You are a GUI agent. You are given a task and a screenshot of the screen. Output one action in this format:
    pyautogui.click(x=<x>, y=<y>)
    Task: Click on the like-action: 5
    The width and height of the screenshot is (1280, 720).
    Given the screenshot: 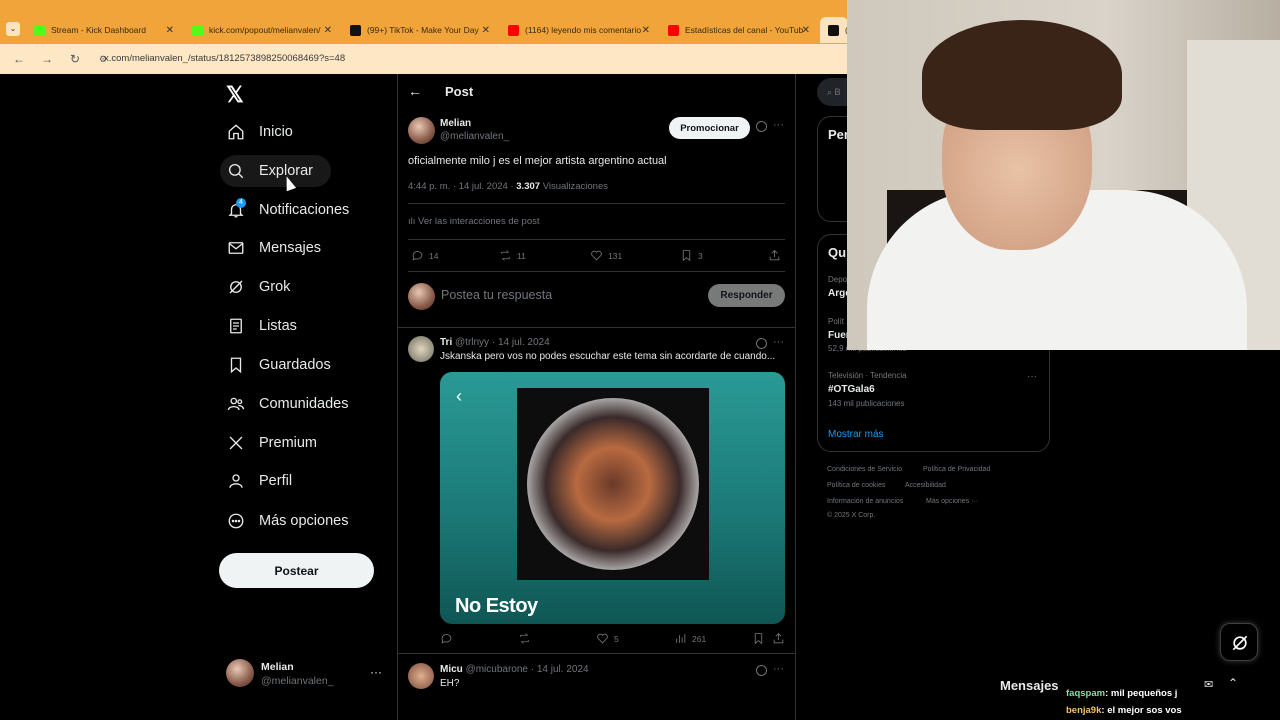 What is the action you would take?
    pyautogui.click(x=607, y=638)
    